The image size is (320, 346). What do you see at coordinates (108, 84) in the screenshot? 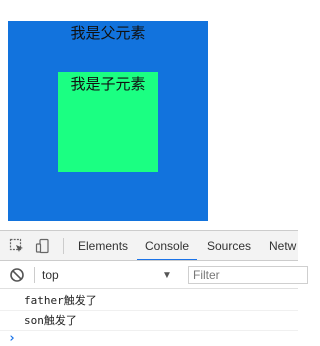
I see `son-label: 我是子元素` at bounding box center [108, 84].